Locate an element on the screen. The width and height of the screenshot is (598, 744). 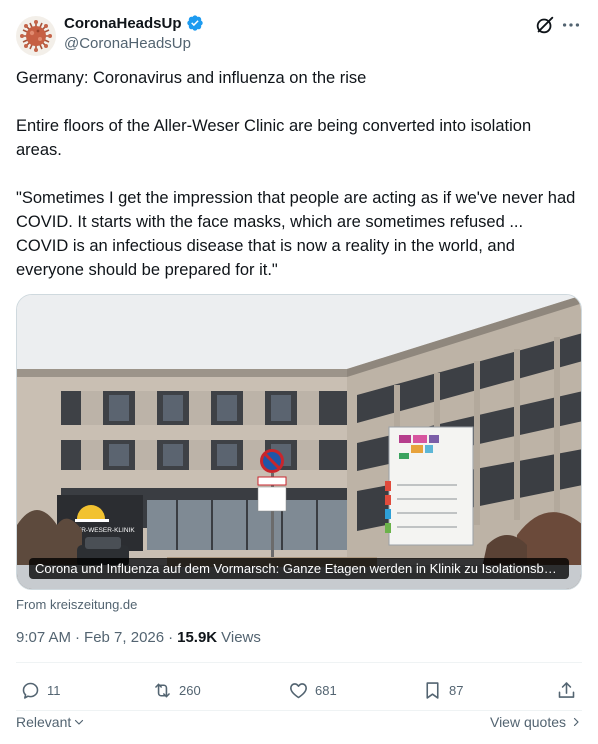
reply-icon is located at coordinates (30, 690).